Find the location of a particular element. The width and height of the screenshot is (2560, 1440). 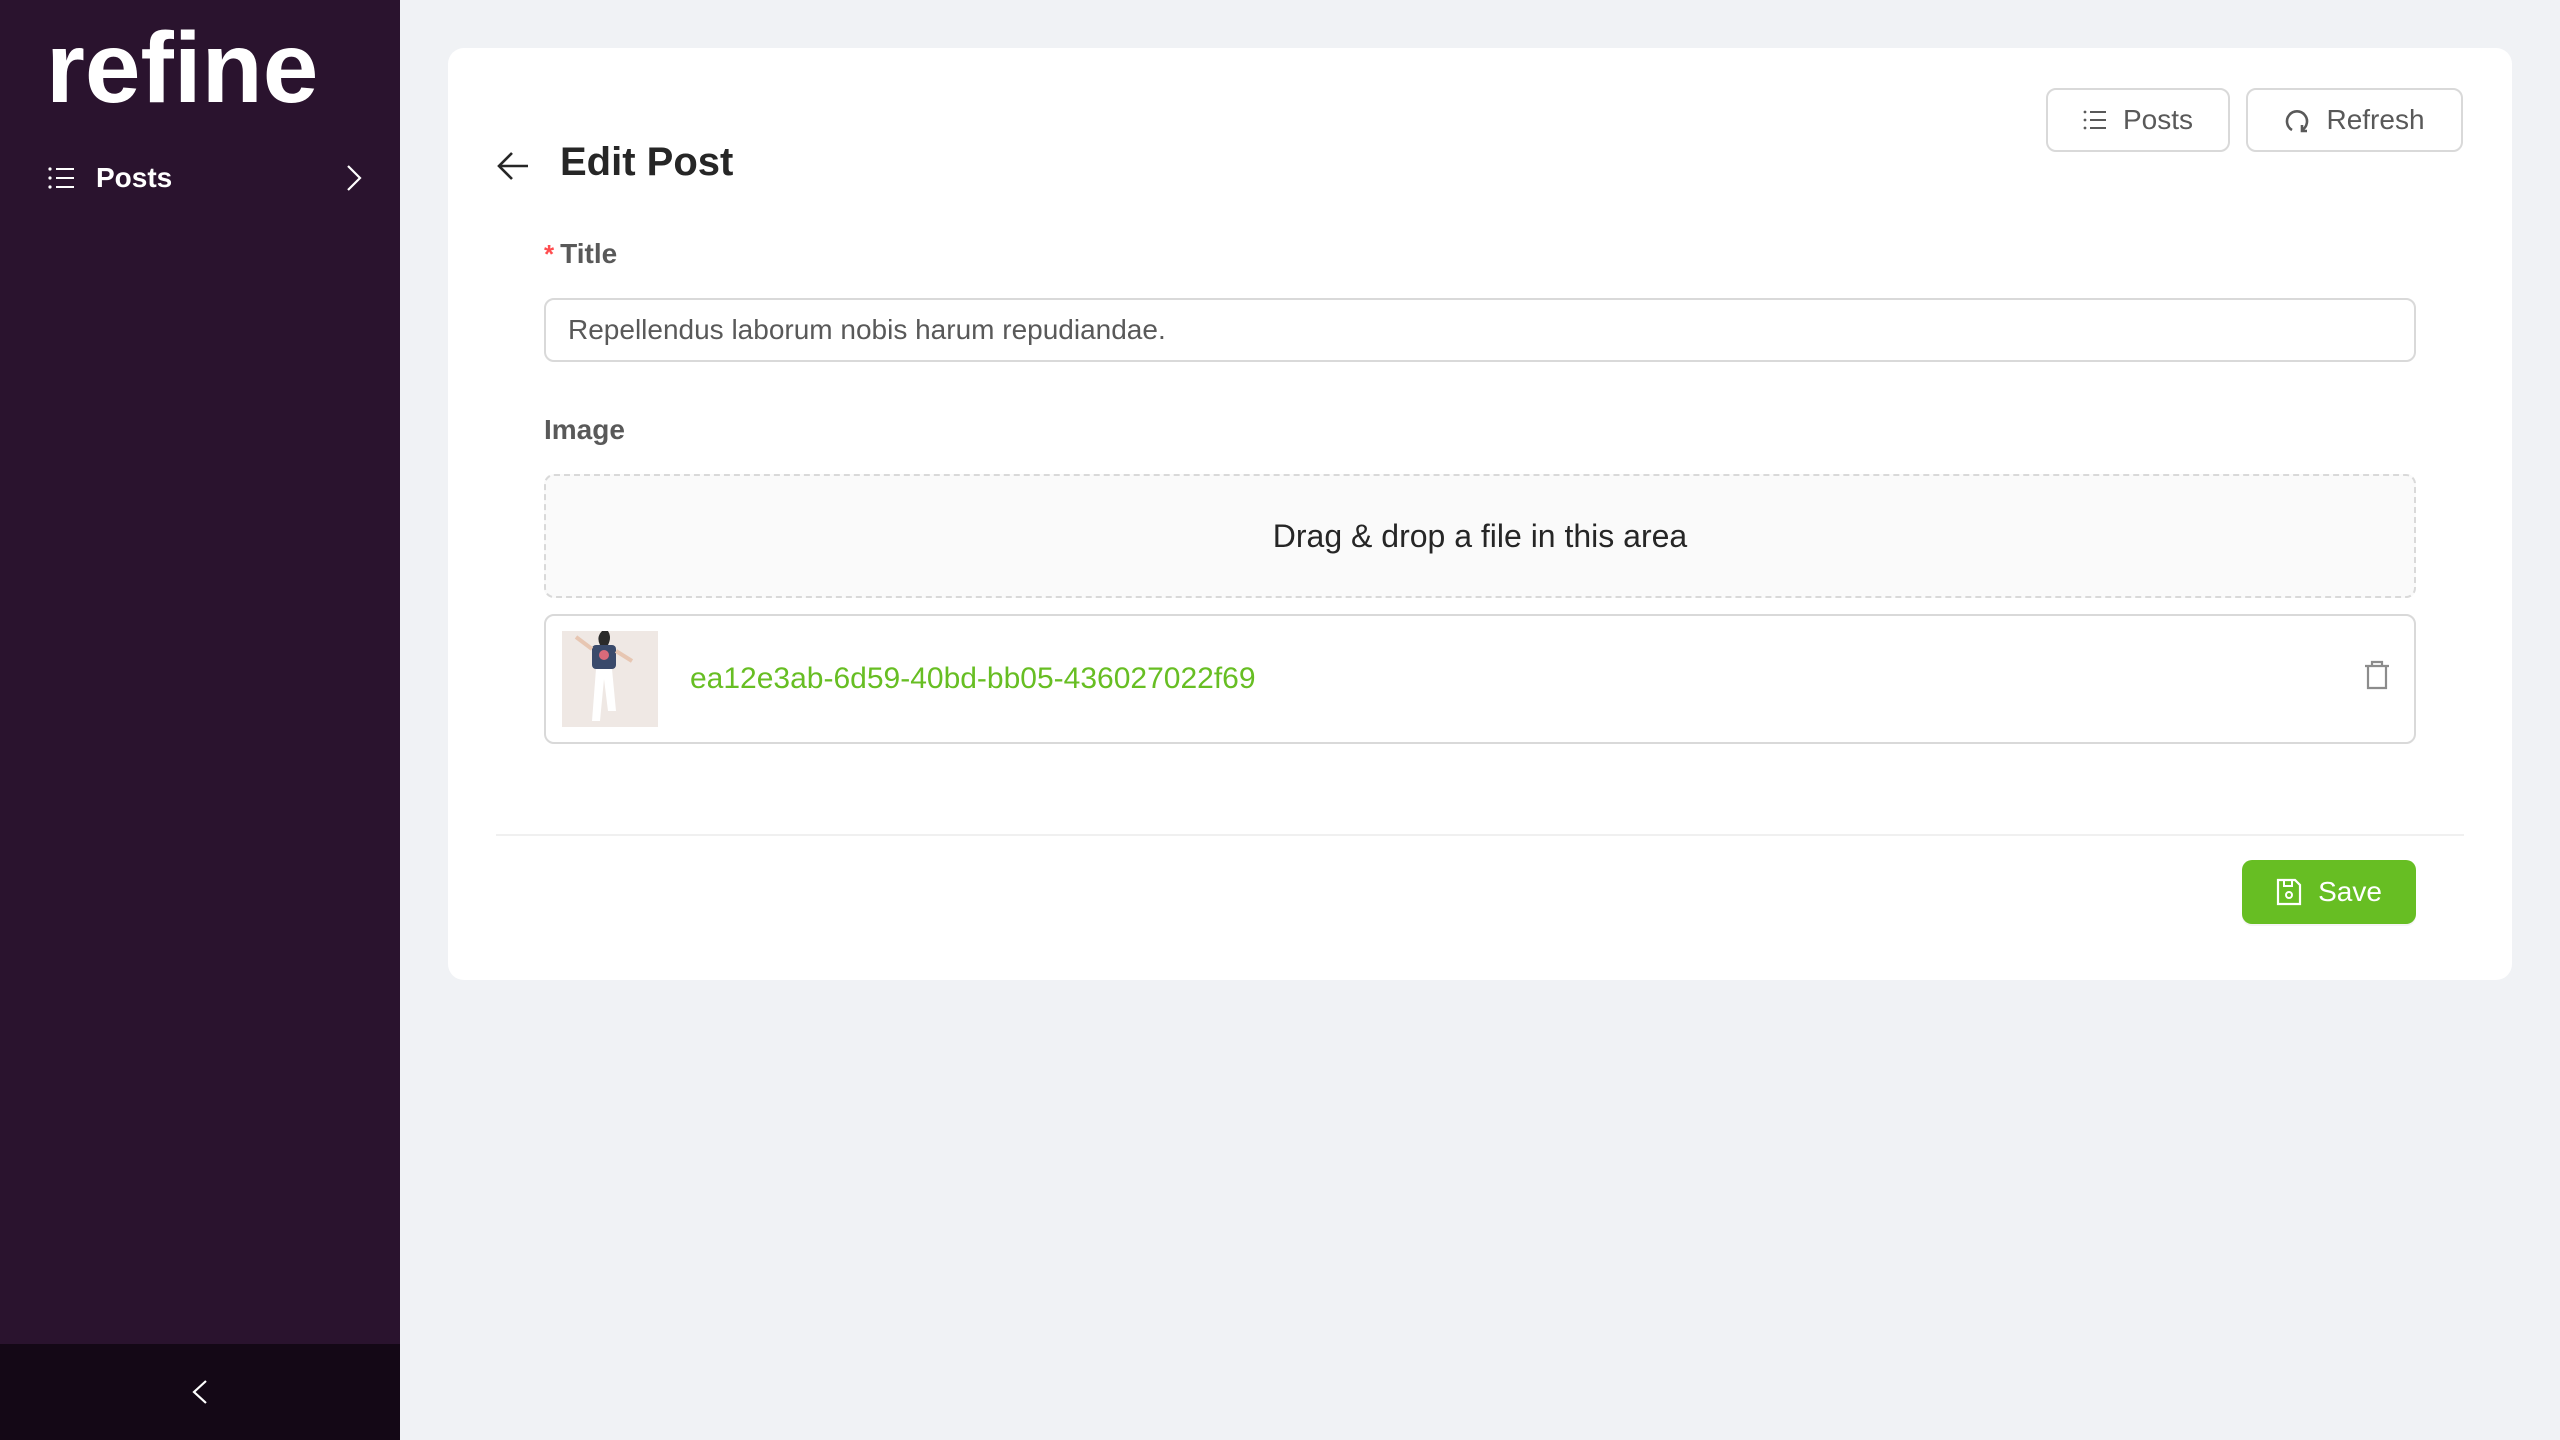

title-input is located at coordinates (1480, 330).